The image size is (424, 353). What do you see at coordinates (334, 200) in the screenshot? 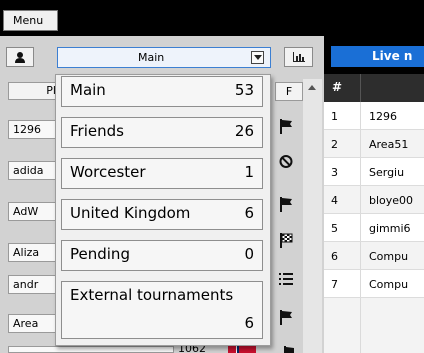
I see `live-rank: 4` at bounding box center [334, 200].